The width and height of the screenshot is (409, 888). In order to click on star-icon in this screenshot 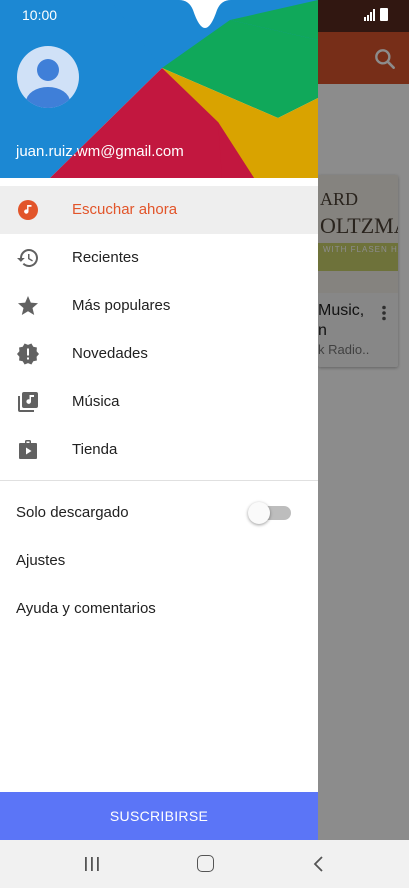, I will do `click(28, 305)`.